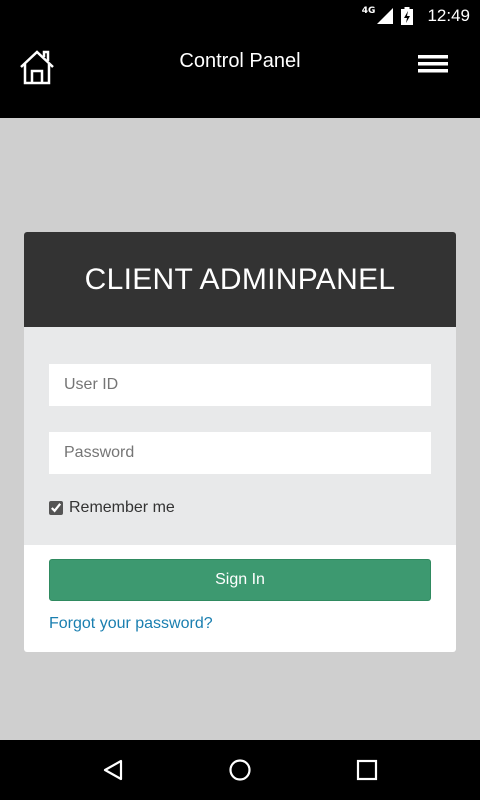  Describe the element at coordinates (240, 580) in the screenshot. I see `sign-in-button: Sign In` at that location.